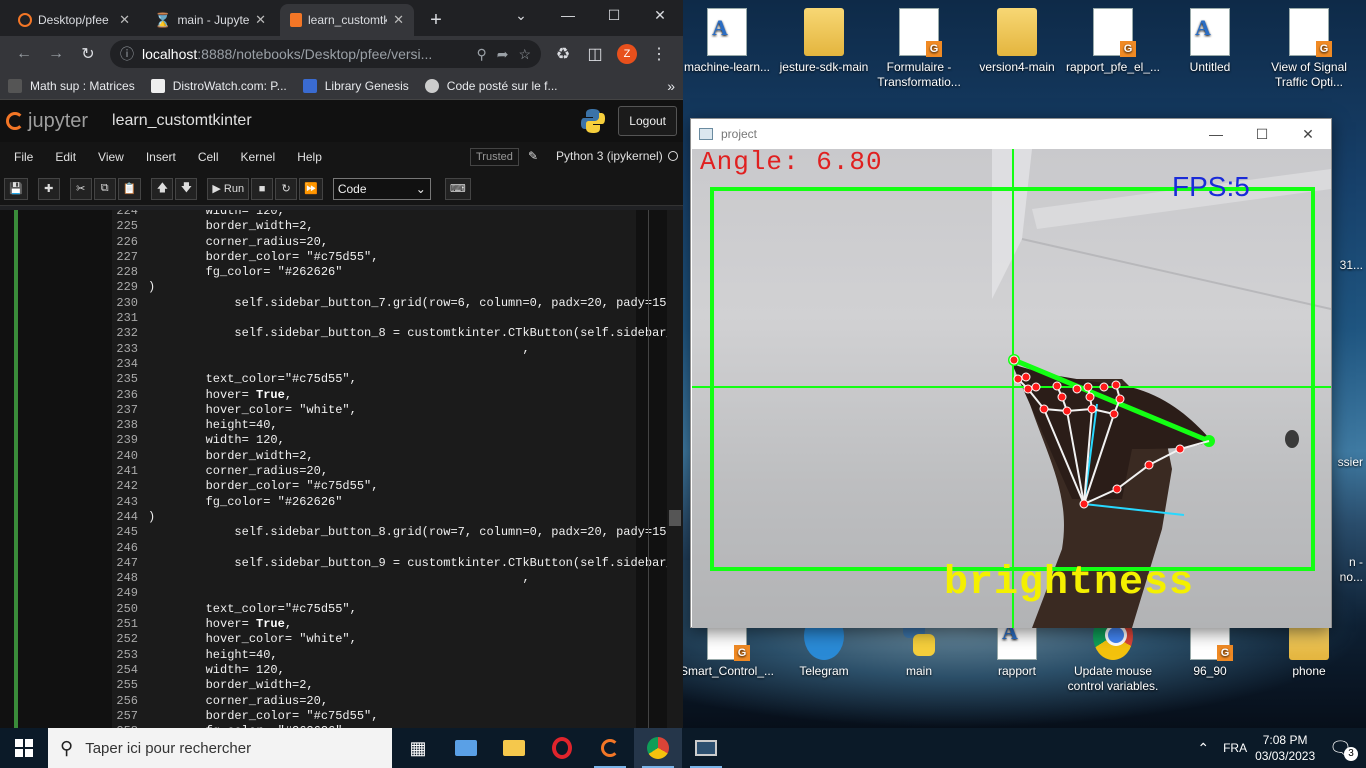 This screenshot has width=1366, height=768. What do you see at coordinates (614, 15) in the screenshot?
I see `maximize-icon: ☐` at bounding box center [614, 15].